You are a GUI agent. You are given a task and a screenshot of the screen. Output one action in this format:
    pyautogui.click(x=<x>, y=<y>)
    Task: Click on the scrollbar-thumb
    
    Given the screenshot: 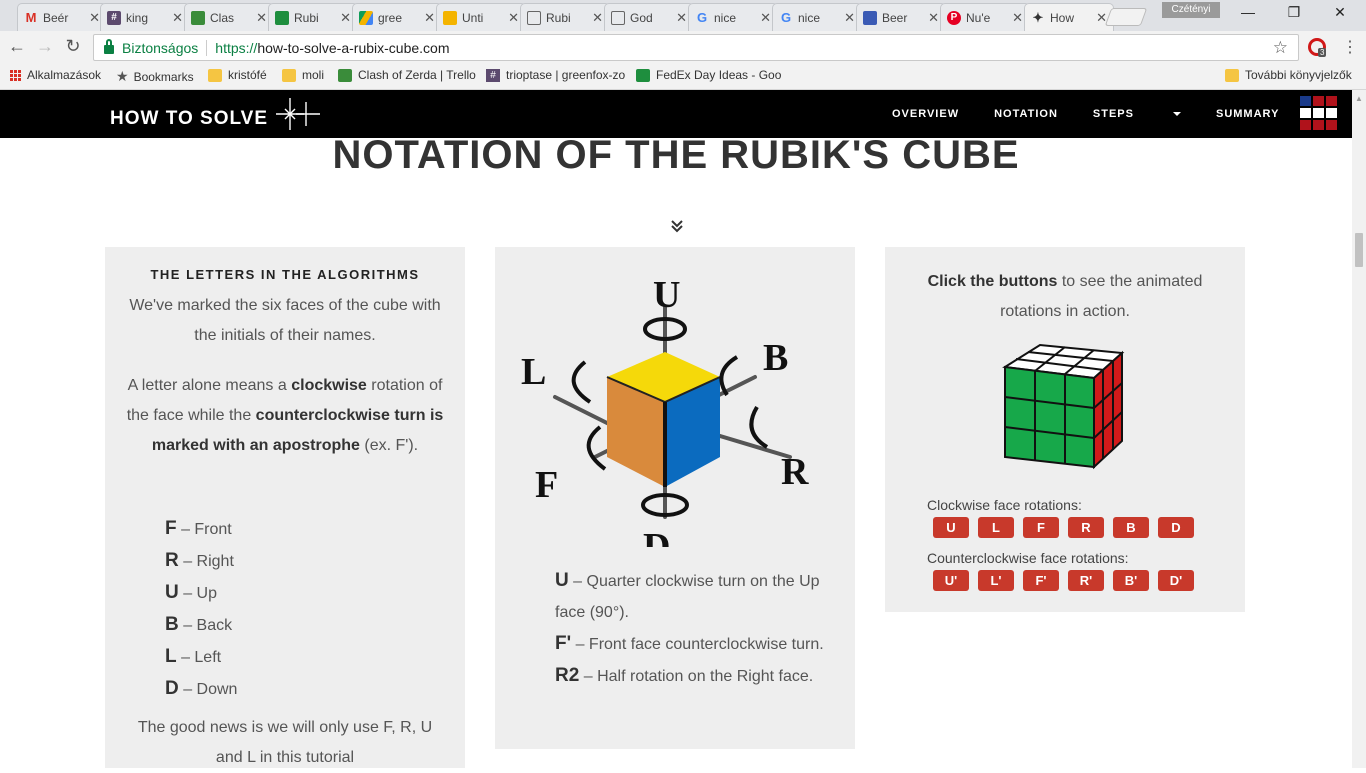 What is the action you would take?
    pyautogui.click(x=1359, y=250)
    